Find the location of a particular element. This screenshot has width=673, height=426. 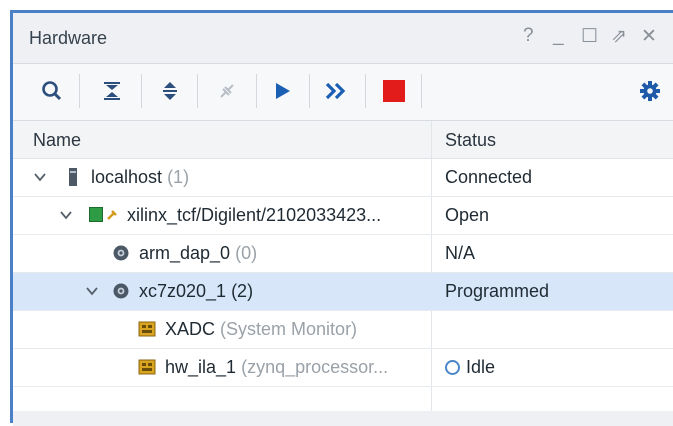

node-name: arm_dap_0 is located at coordinates (185, 253).